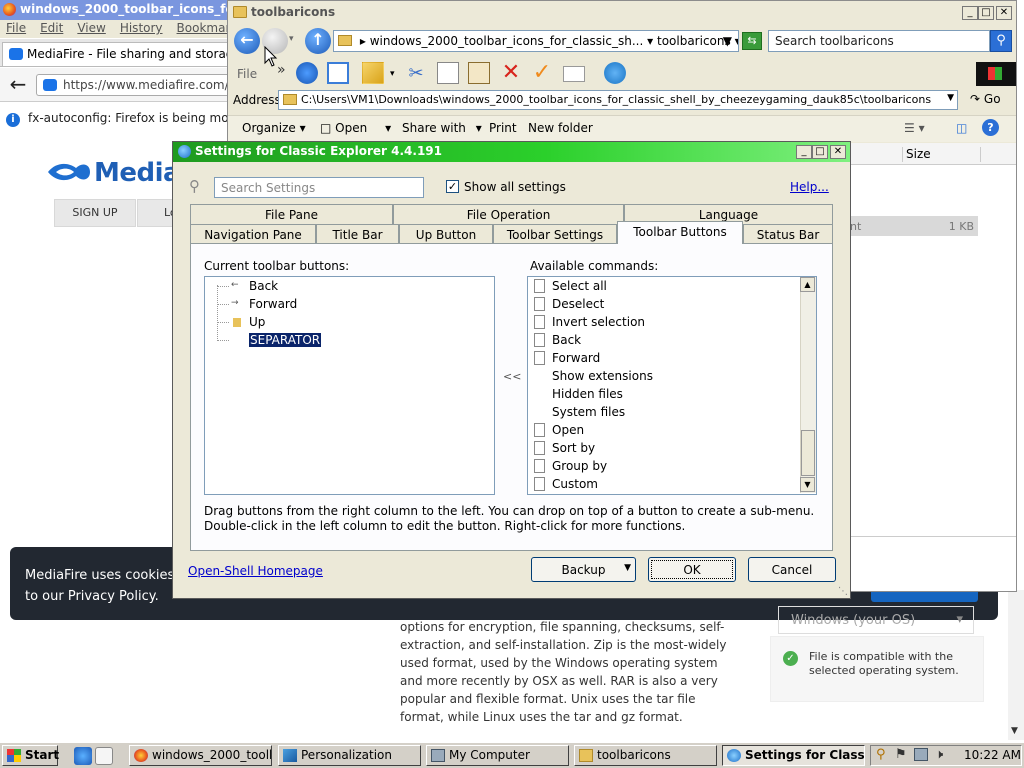 The width and height of the screenshot is (1024, 768). I want to click on dialog-maximize-button: □, so click(820, 152).